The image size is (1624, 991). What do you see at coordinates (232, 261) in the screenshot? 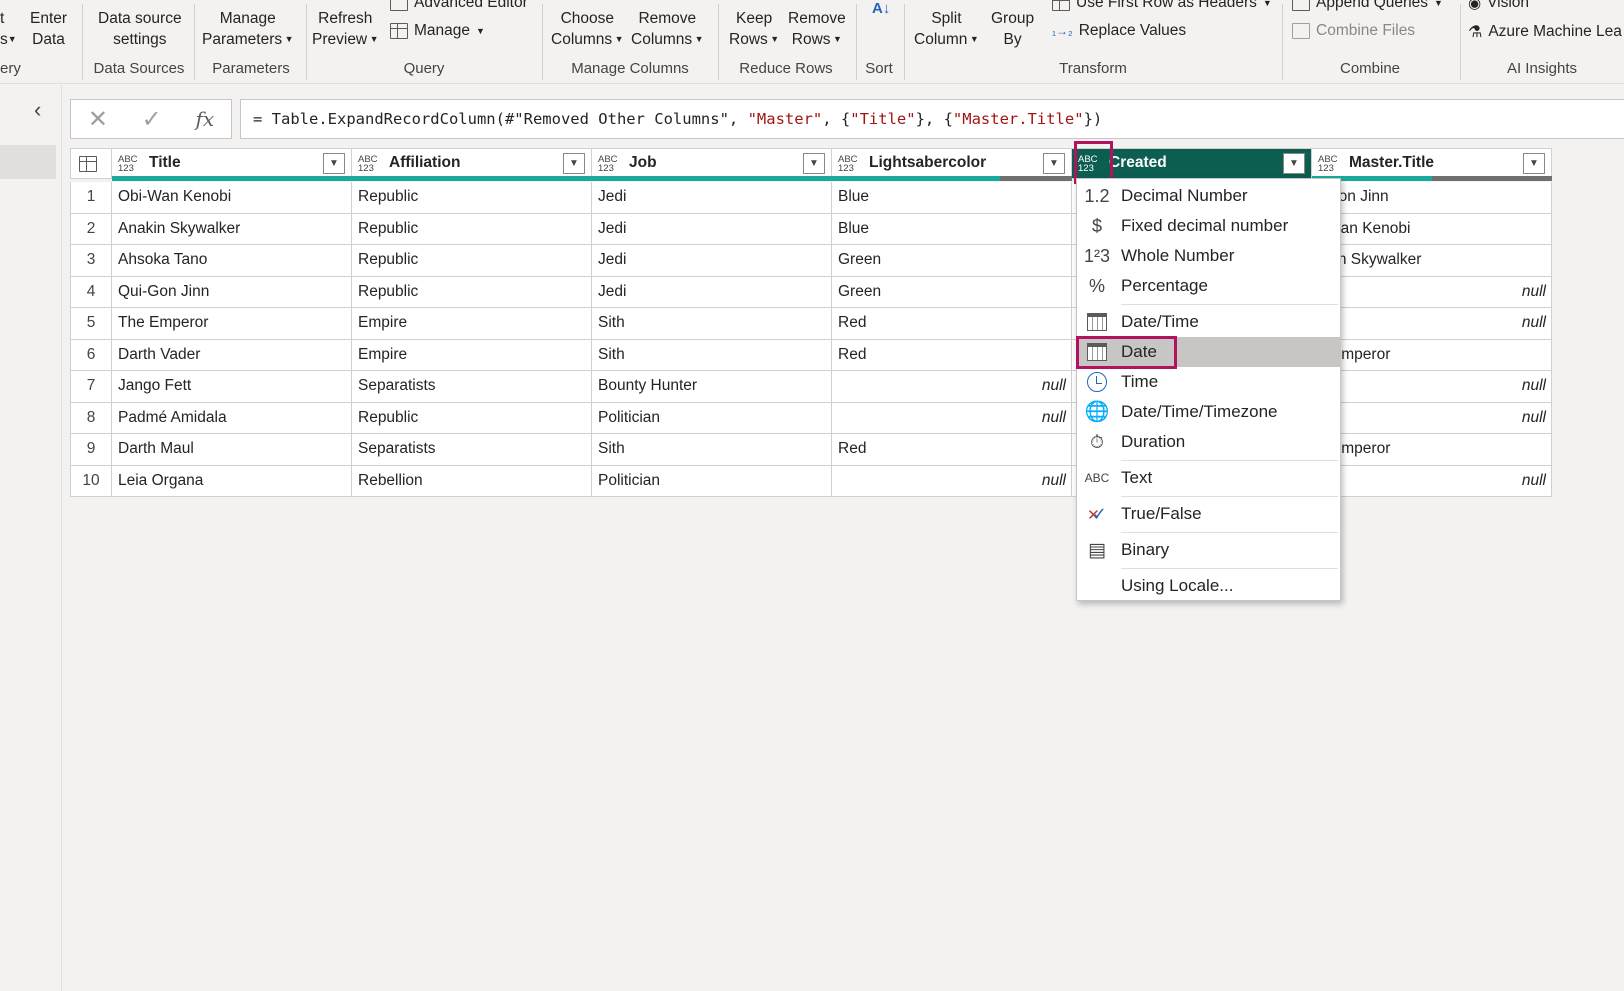
I see `table-cell-title: Ahsoka Tano` at bounding box center [232, 261].